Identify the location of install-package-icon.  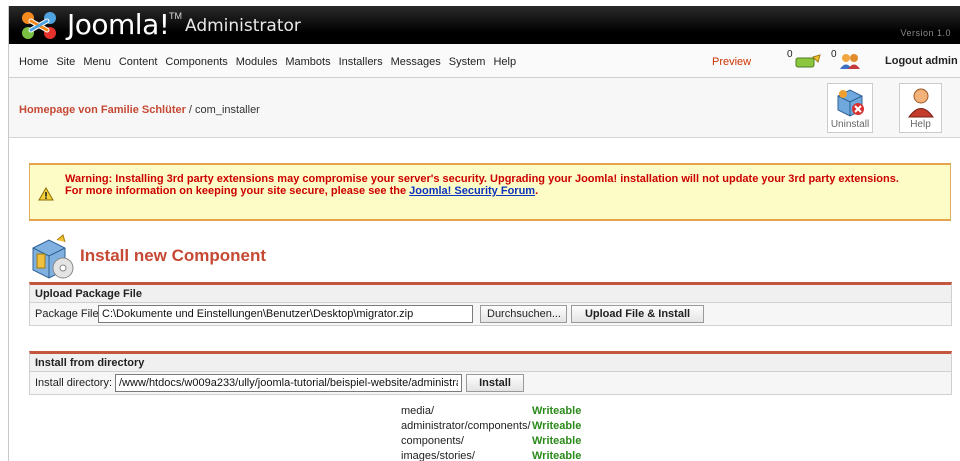
(53, 256).